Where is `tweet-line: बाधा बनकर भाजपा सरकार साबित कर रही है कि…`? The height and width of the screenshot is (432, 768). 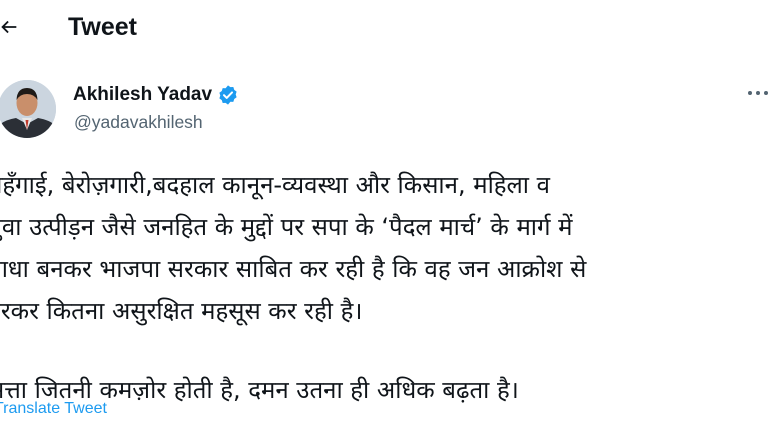
tweet-line: बाधा बनकर भाजपा सरकार साबित कर रही है कि… is located at coordinates (293, 269).